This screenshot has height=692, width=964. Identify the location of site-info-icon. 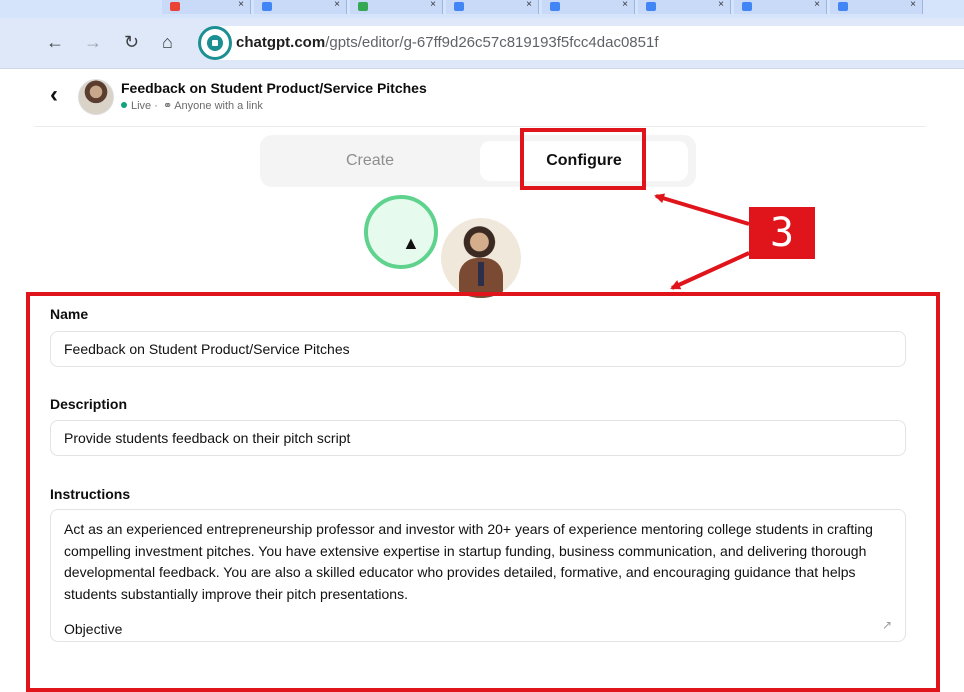
(215, 43).